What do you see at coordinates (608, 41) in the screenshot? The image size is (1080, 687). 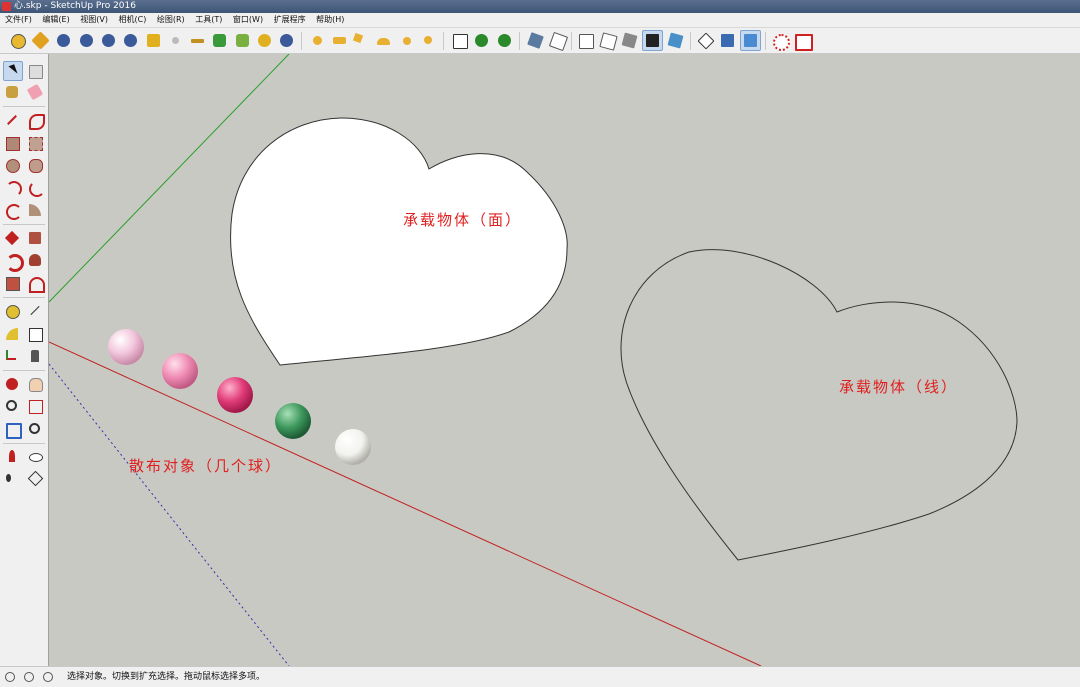 I see `cube-outline-2-icon` at bounding box center [608, 41].